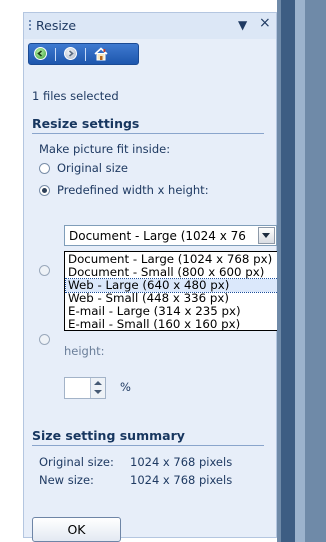 Image resolution: width=326 pixels, height=542 pixels. Describe the element at coordinates (265, 23) in the screenshot. I see `close-icon: ×` at that location.